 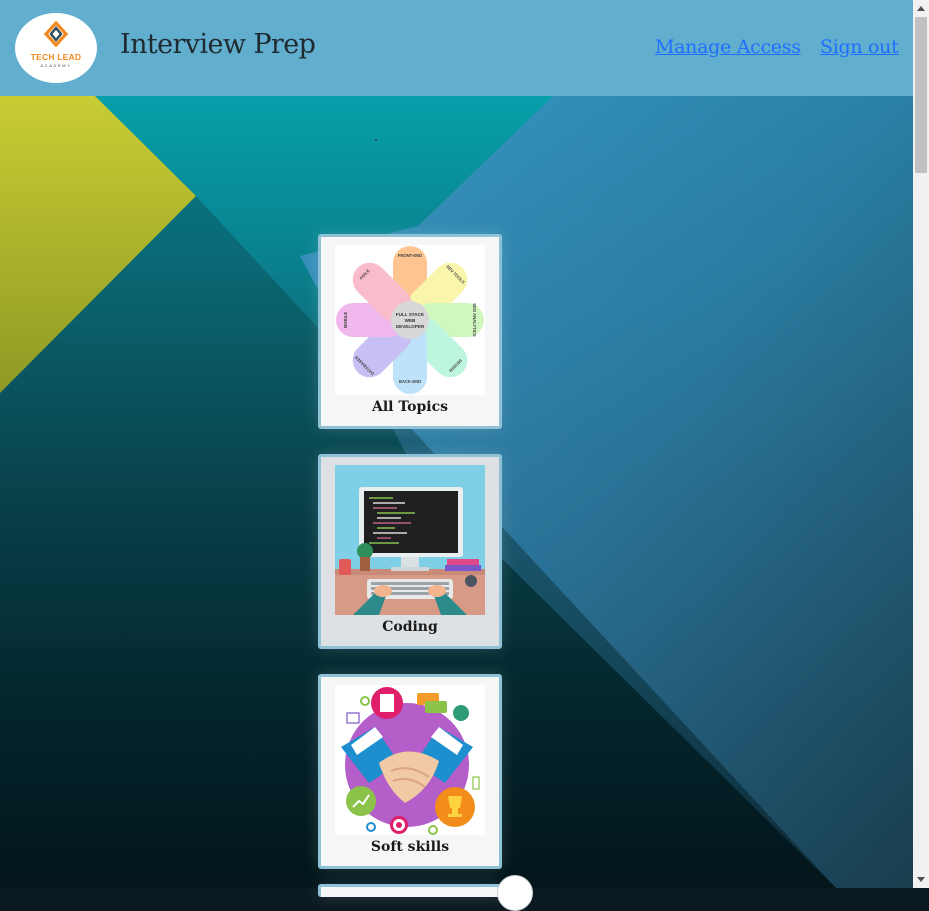 What do you see at coordinates (921, 444) in the screenshot?
I see `vertical-scrollbar` at bounding box center [921, 444].